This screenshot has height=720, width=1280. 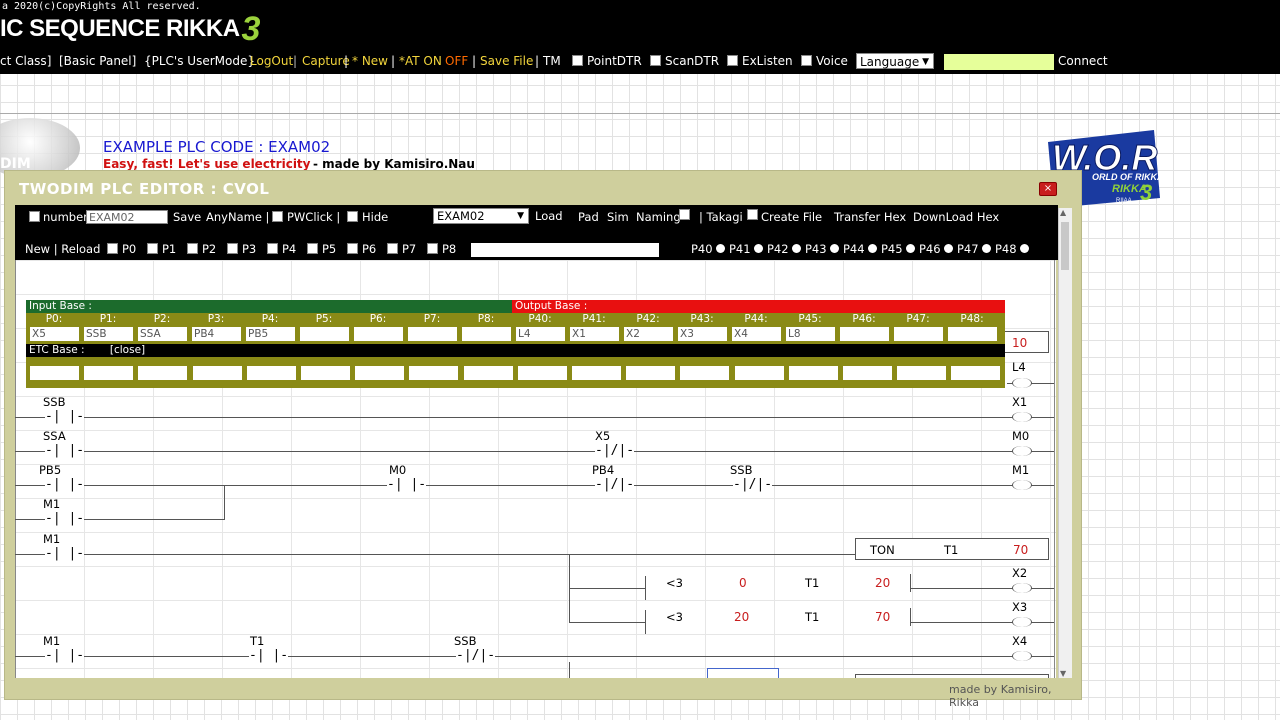 I want to click on contact-ssa: -| |-, so click(x=65, y=450).